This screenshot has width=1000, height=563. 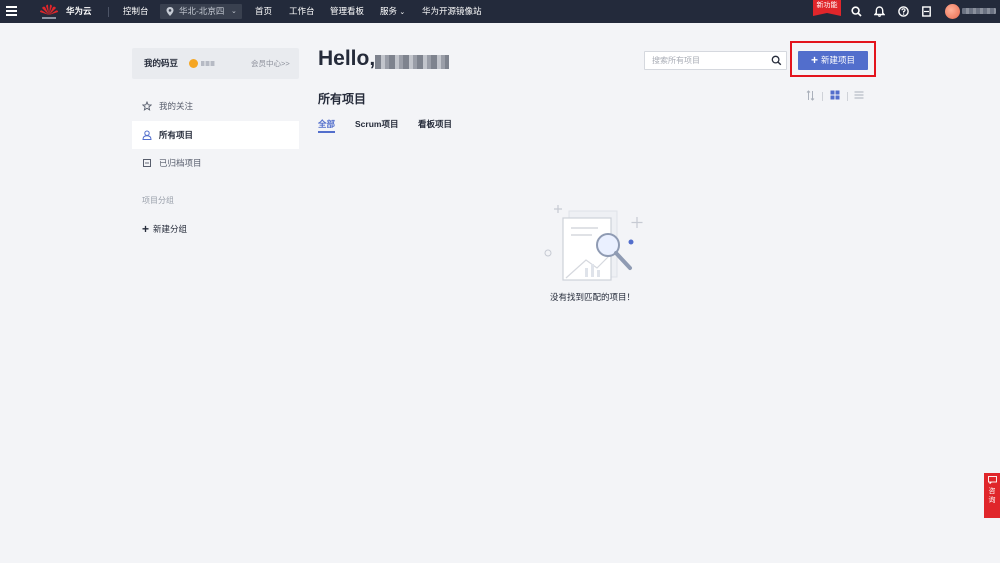 What do you see at coordinates (176, 106) in the screenshot?
I see `sidebar-item-label: 我的关注` at bounding box center [176, 106].